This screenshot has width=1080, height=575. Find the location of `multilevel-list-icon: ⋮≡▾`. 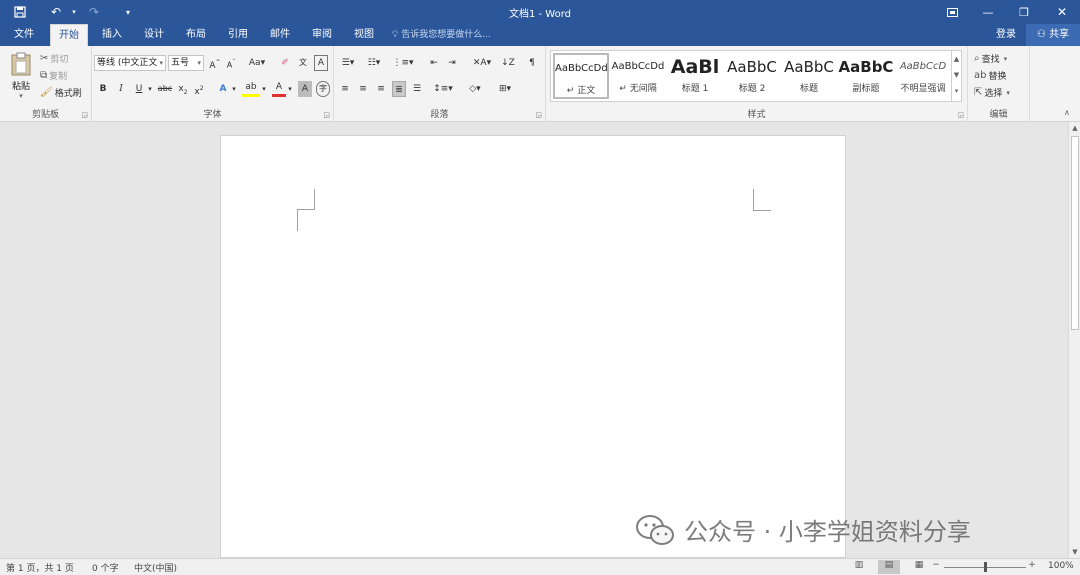

multilevel-list-icon: ⋮≡▾ is located at coordinates (403, 63).